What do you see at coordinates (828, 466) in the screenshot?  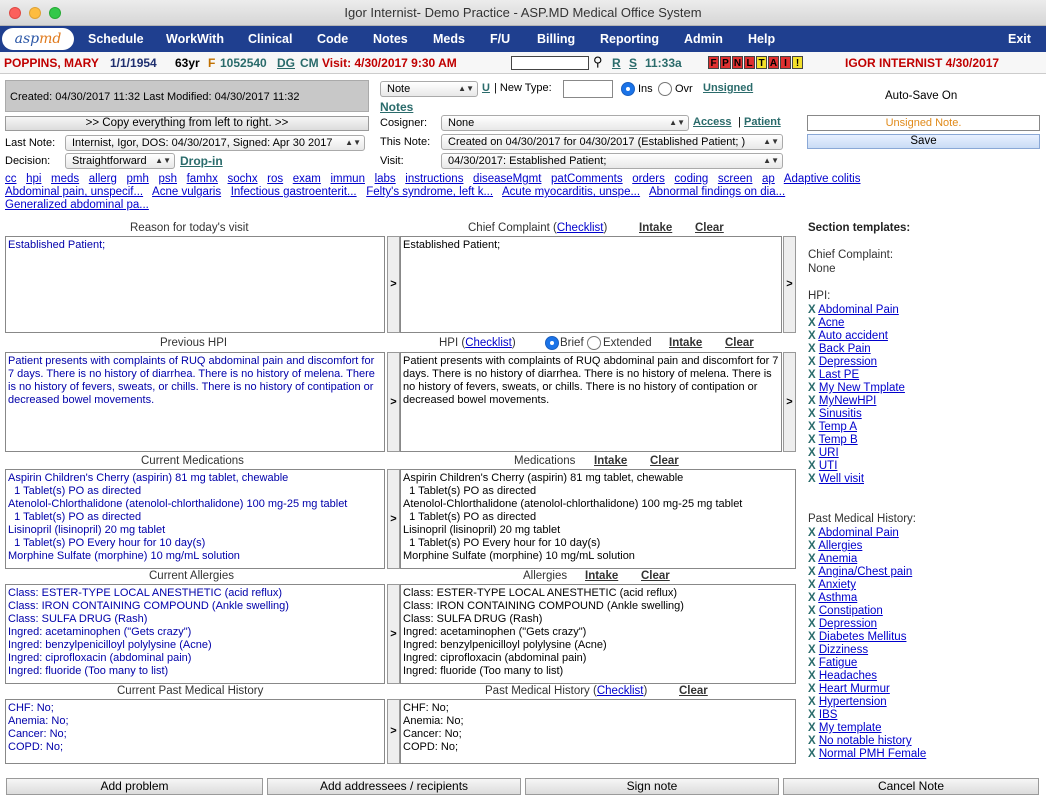 I see `template-link: UTI` at bounding box center [828, 466].